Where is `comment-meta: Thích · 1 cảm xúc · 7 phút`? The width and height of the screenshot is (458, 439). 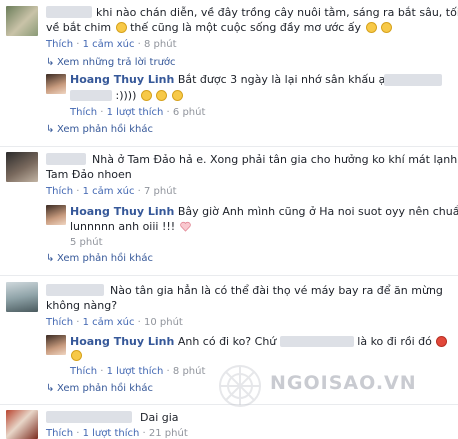
comment-meta: Thích · 1 cảm xúc · 7 phút is located at coordinates (111, 191).